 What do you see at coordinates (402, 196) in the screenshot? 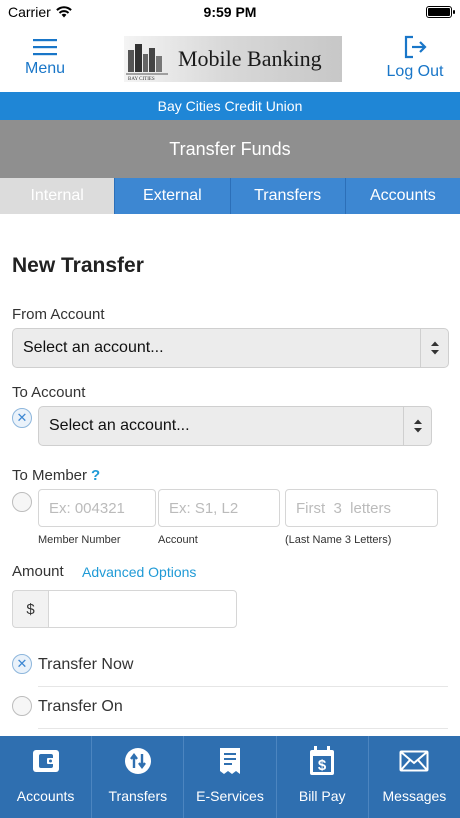
I see `tab-accounts: Accounts` at bounding box center [402, 196].